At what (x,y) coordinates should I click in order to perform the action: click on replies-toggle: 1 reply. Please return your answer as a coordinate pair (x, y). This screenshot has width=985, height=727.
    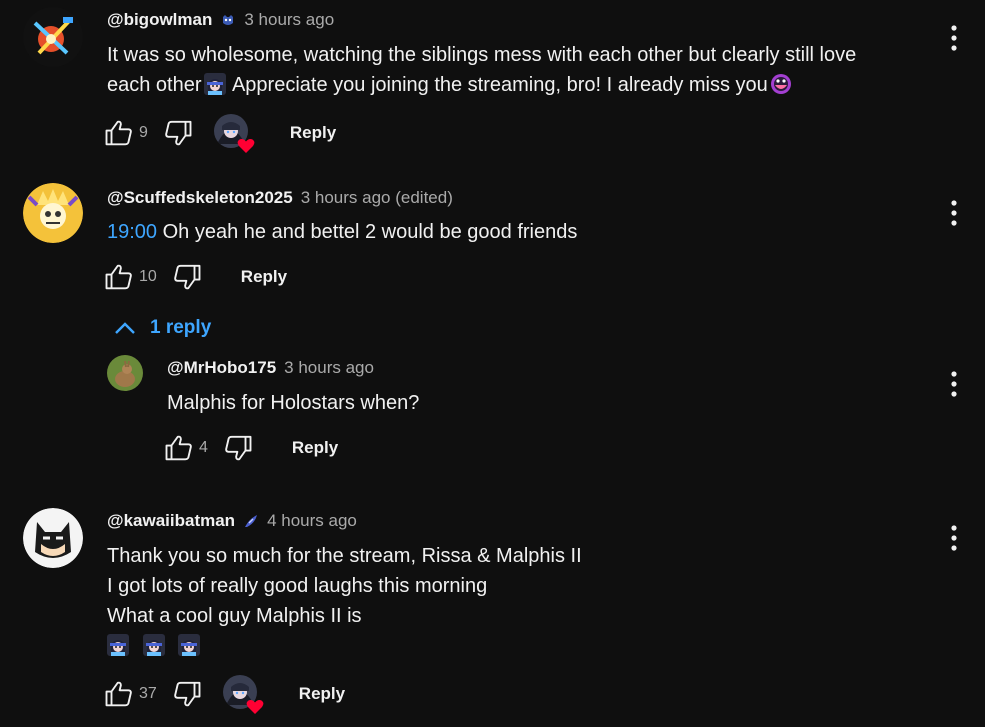
    Looking at the image, I should click on (162, 328).